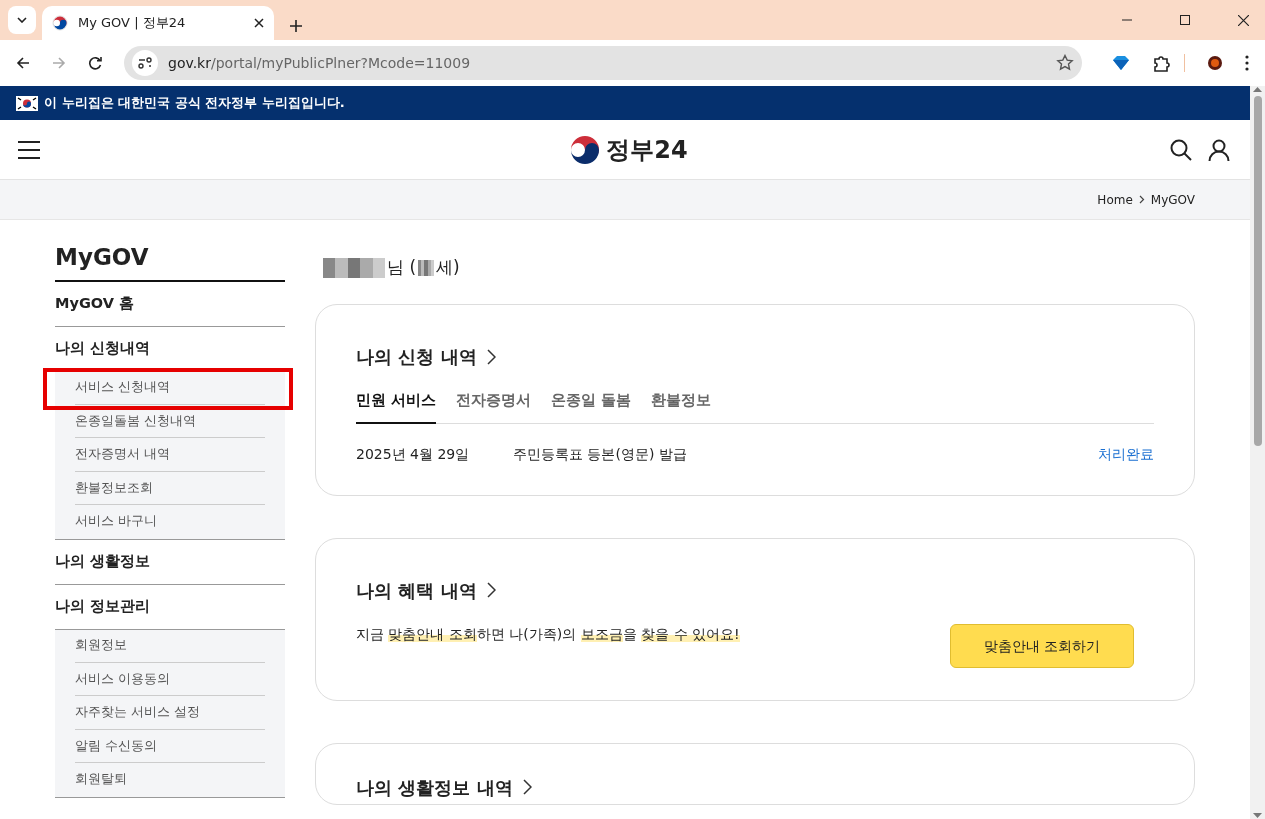 The height and width of the screenshot is (819, 1265). What do you see at coordinates (137, 712) in the screenshot?
I see `submenu-item: 자주찾는 서비스 설정` at bounding box center [137, 712].